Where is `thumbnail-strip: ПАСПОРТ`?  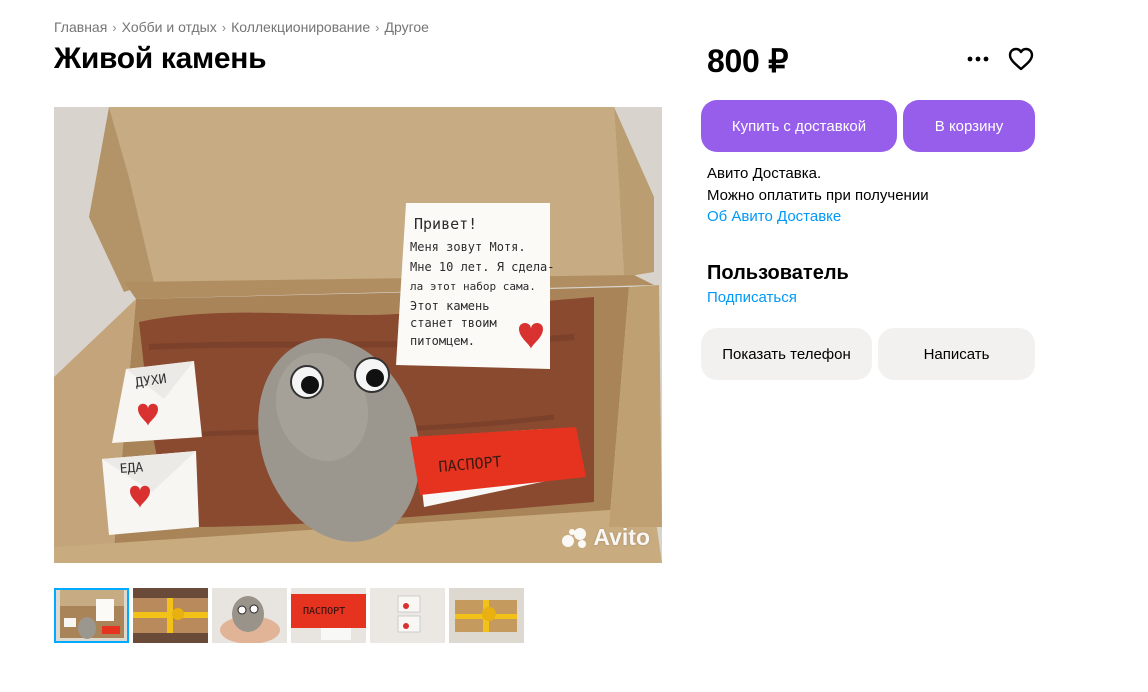 thumbnail-strip: ПАСПОРТ is located at coordinates (289, 615).